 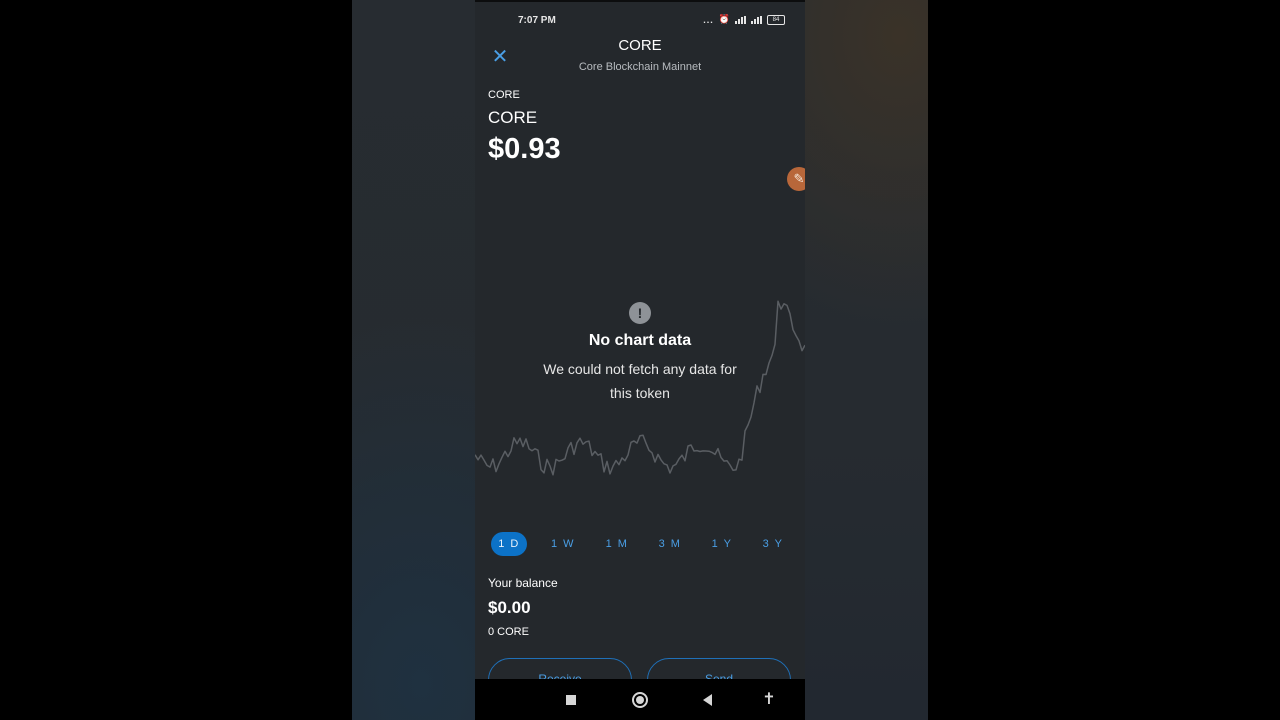 What do you see at coordinates (640, 20) in the screenshot?
I see `status-bar: 7:07 PM ... ⏰ 84` at bounding box center [640, 20].